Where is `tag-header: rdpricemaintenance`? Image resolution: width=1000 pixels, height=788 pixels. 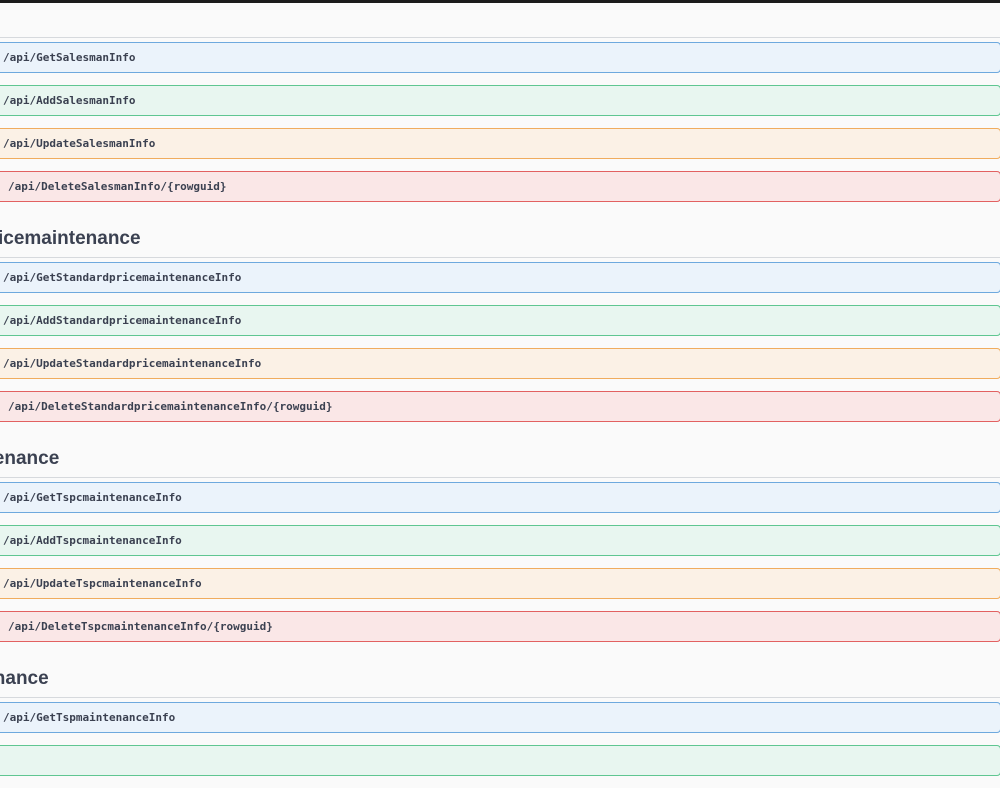
tag-header: rdpricemaintenance is located at coordinates (500, 236).